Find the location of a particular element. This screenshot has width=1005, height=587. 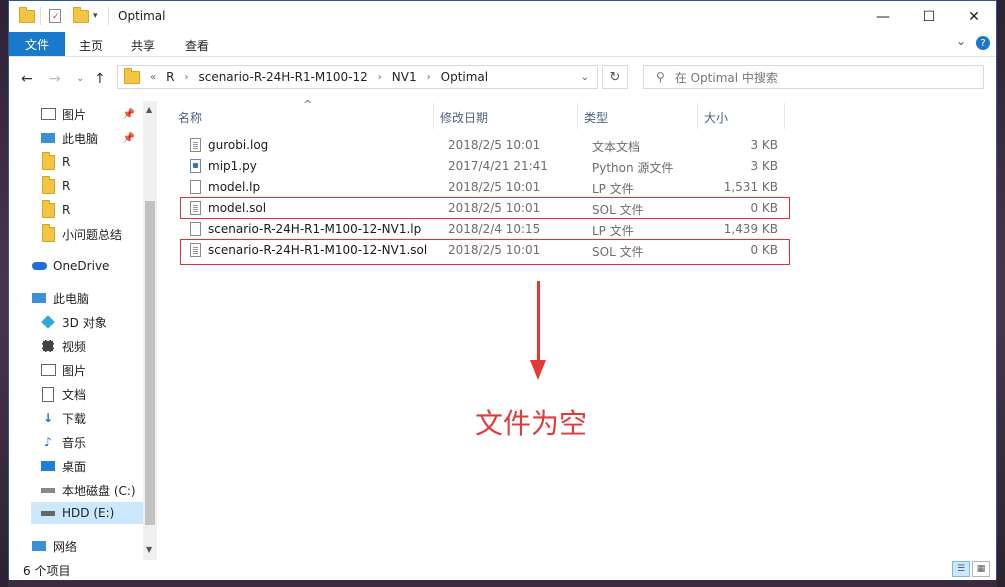

search-box: ⚲ 在 Optimal 中搜索 is located at coordinates (813, 77).